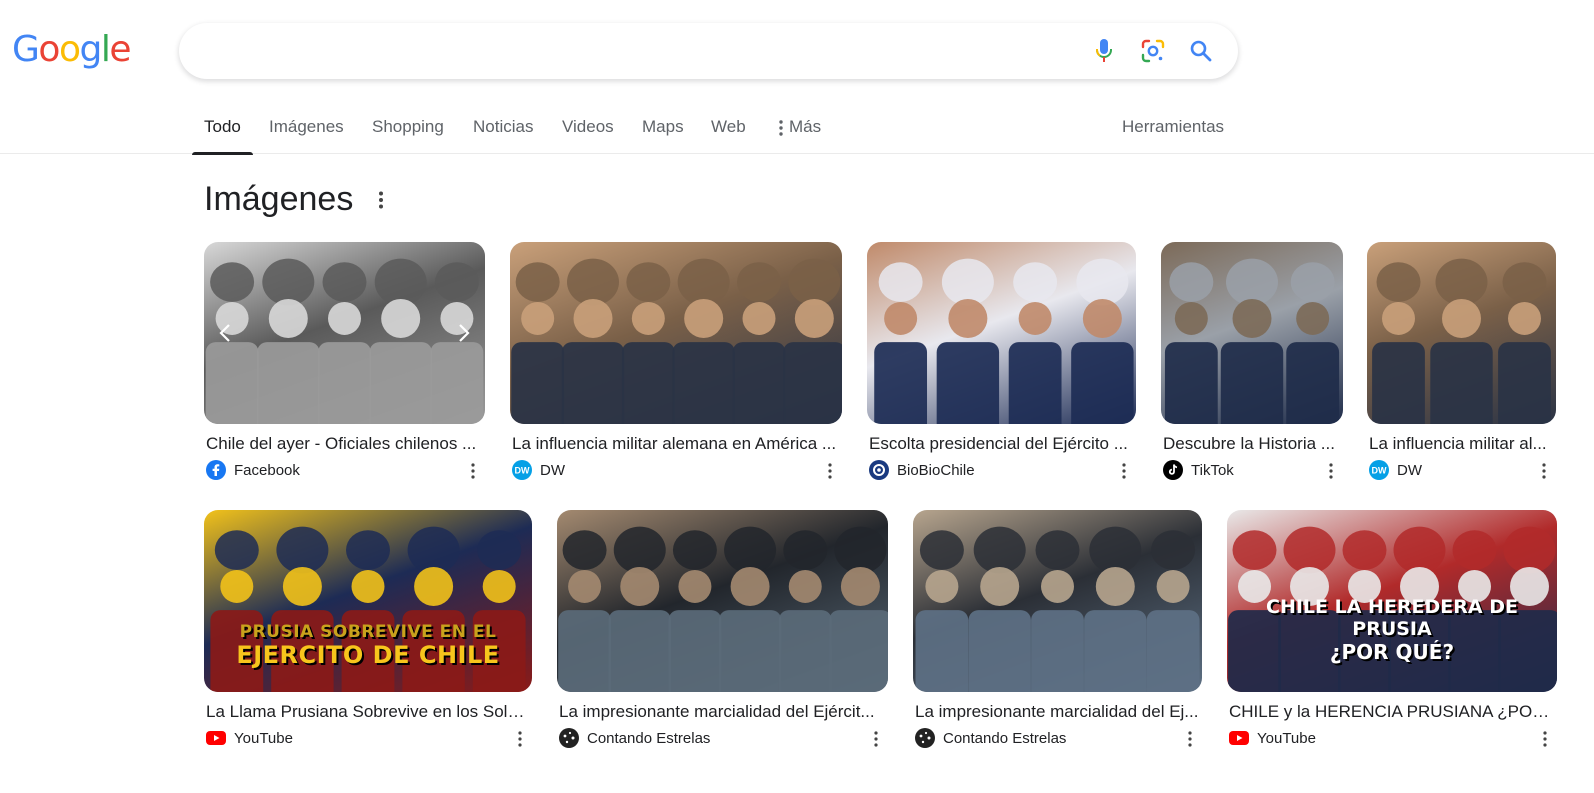  I want to click on carousel-next-icon, so click(464, 333).